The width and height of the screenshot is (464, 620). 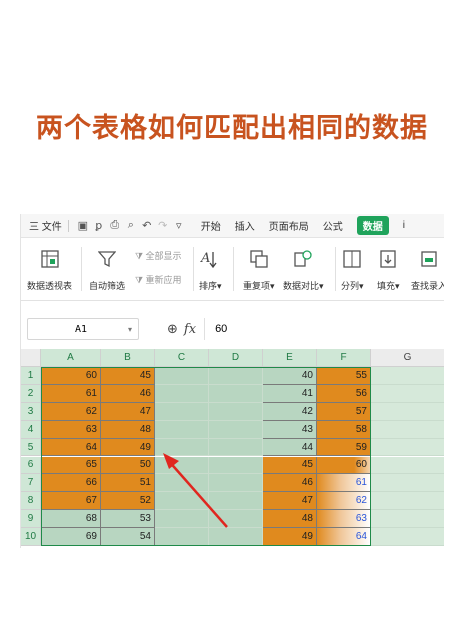 What do you see at coordinates (128, 447) in the screenshot?
I see `cell-b5: 49` at bounding box center [128, 447].